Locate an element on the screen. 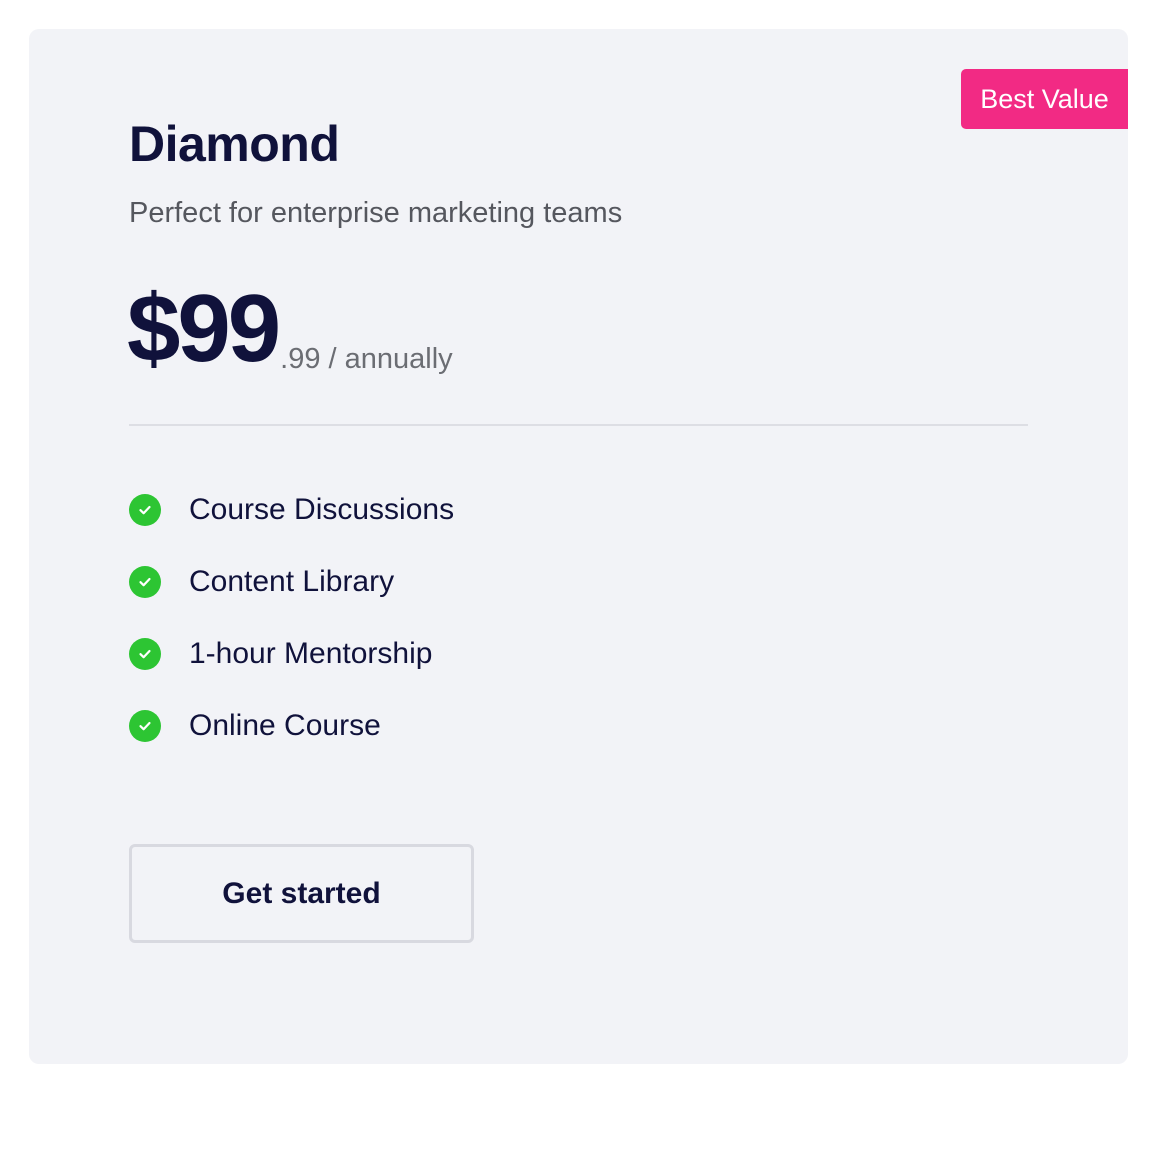 The height and width of the screenshot is (1150, 1155). price-amount: $99 is located at coordinates (204, 328).